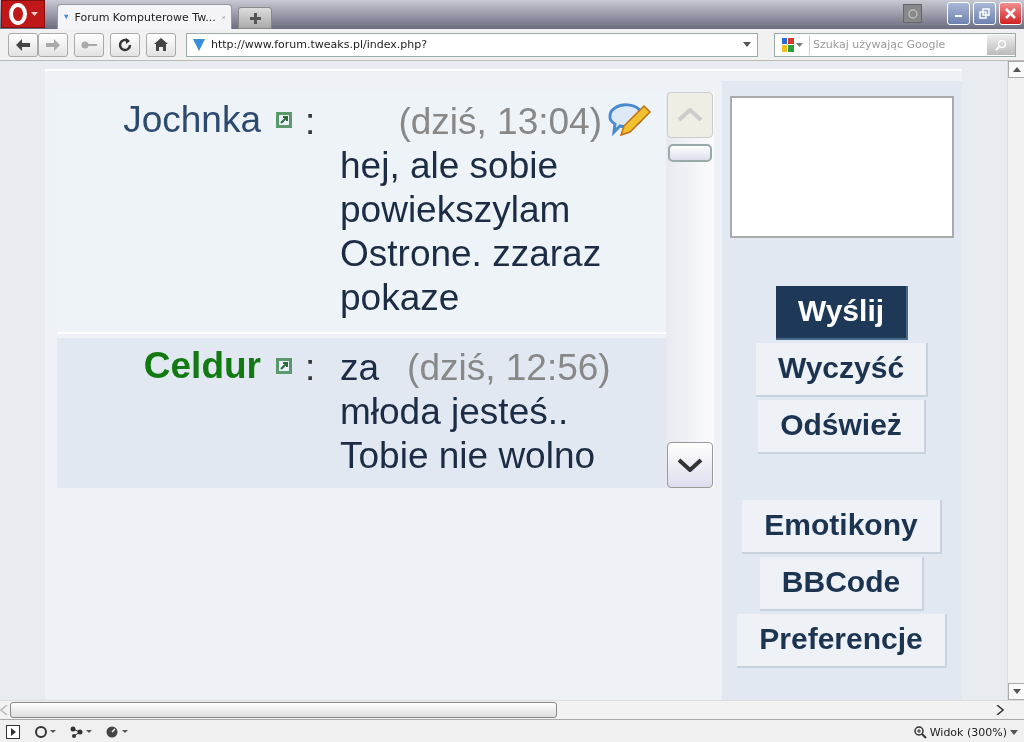 The image size is (1024, 742). I want to click on scroll-down-button, so click(690, 465).